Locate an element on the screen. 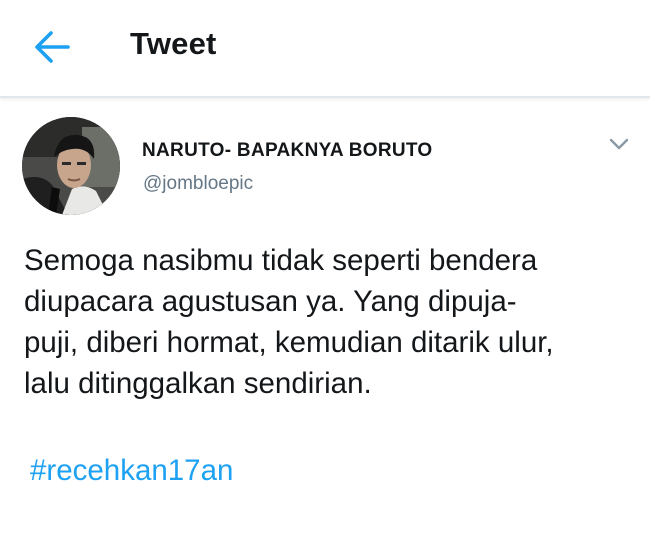 This screenshot has width=650, height=539. arrow-left-icon is located at coordinates (52, 47).